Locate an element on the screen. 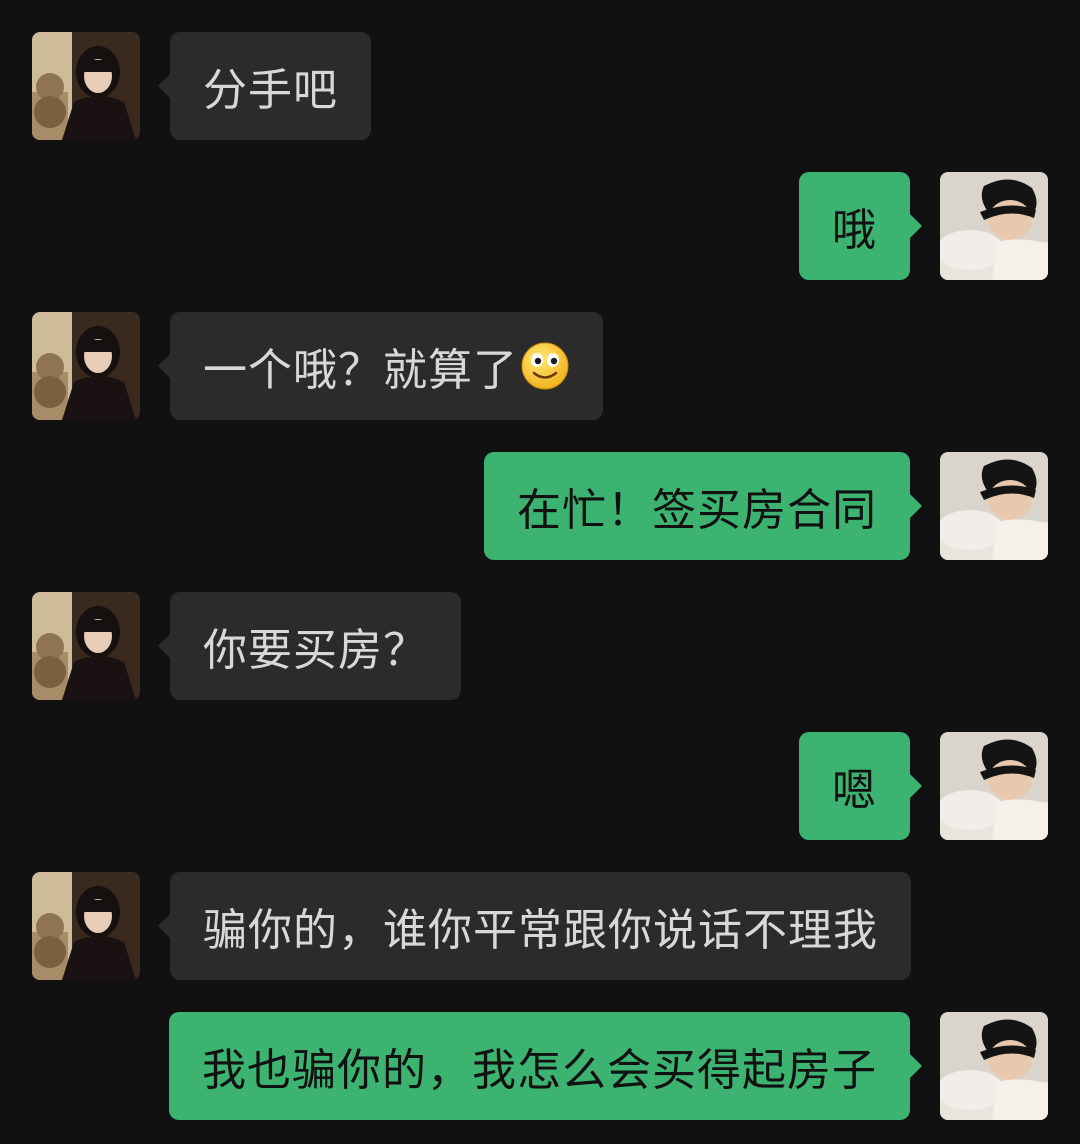  message-row: 分手吧 is located at coordinates (540, 86).